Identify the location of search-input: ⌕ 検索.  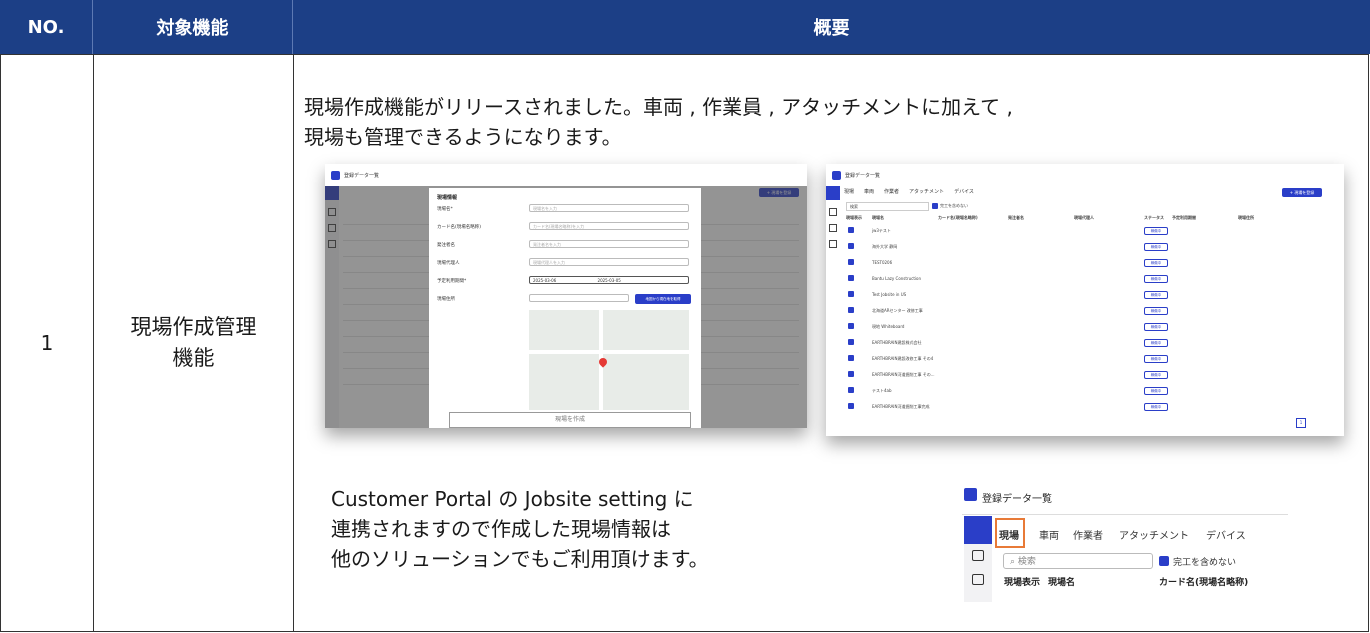
(1078, 561).